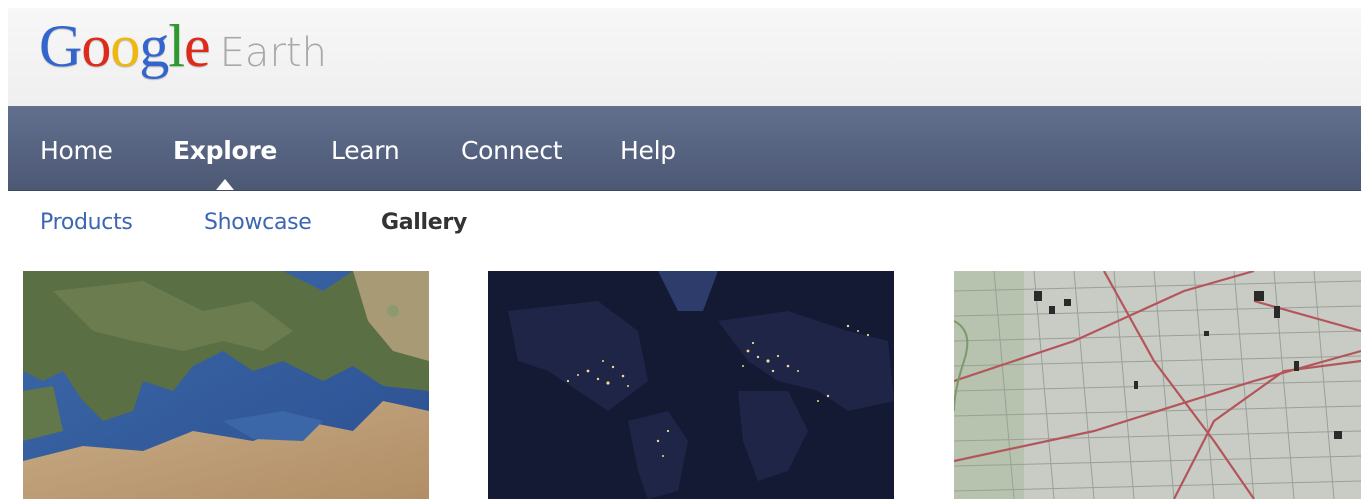 The width and height of the screenshot is (1361, 499). Describe the element at coordinates (365, 150) in the screenshot. I see `nav-learn: Learn` at that location.